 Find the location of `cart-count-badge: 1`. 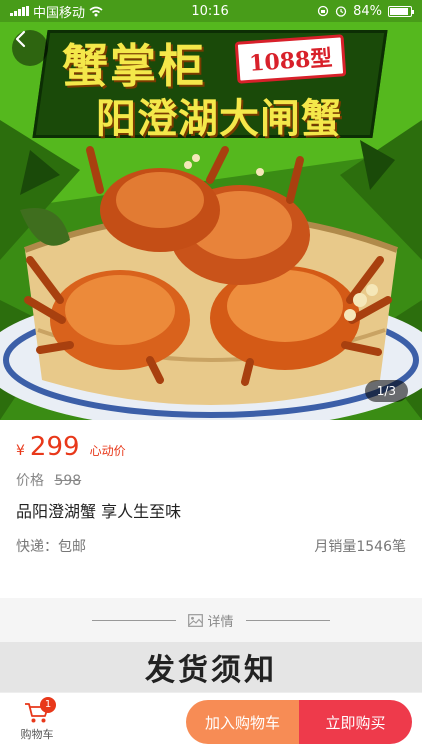

cart-count-badge: 1 is located at coordinates (48, 704).